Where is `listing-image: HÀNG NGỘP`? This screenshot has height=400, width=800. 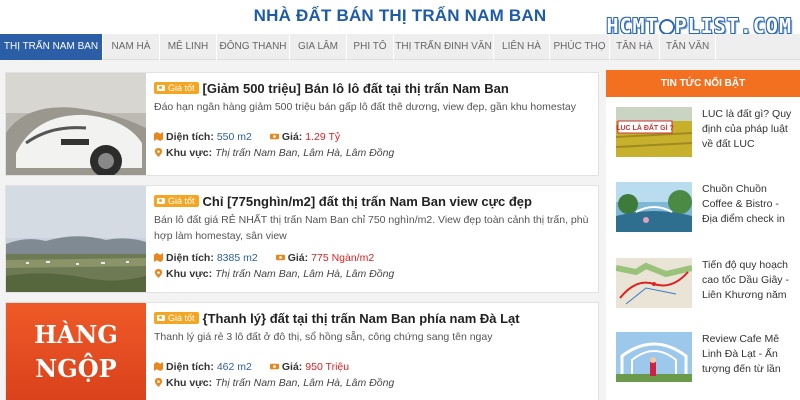
listing-image: HÀNG NGỘP is located at coordinates (76, 351).